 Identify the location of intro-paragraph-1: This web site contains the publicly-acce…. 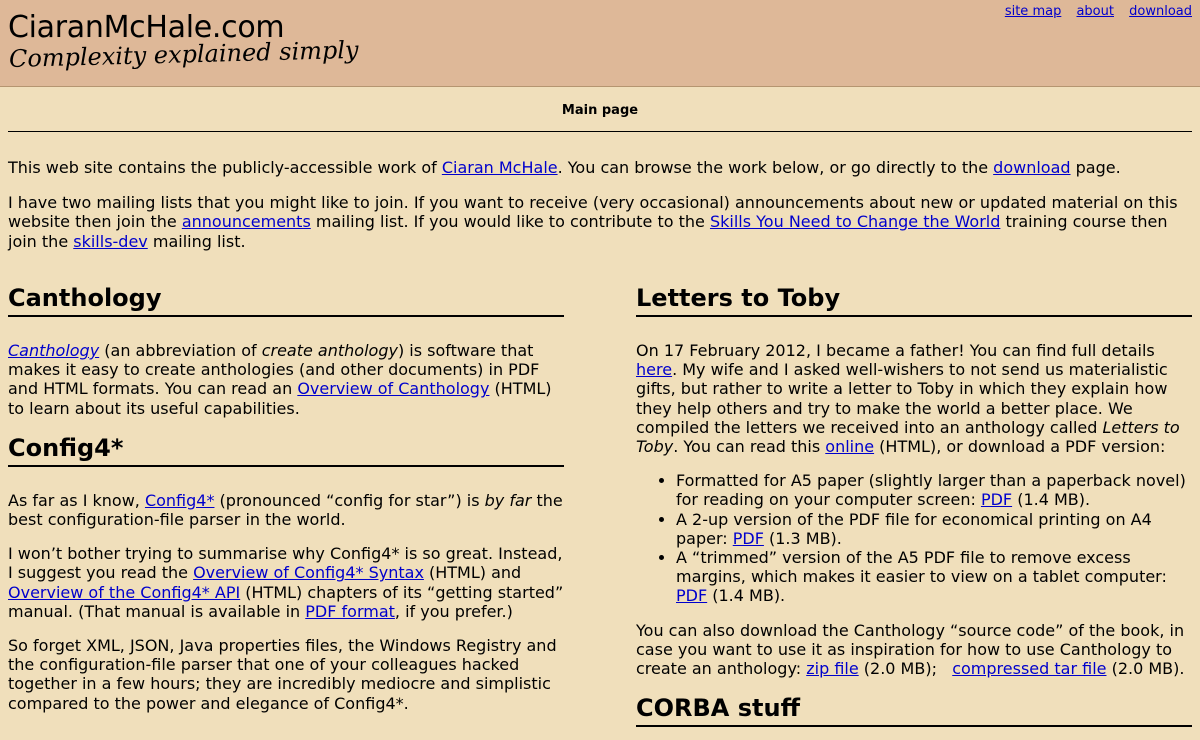
(600, 168).